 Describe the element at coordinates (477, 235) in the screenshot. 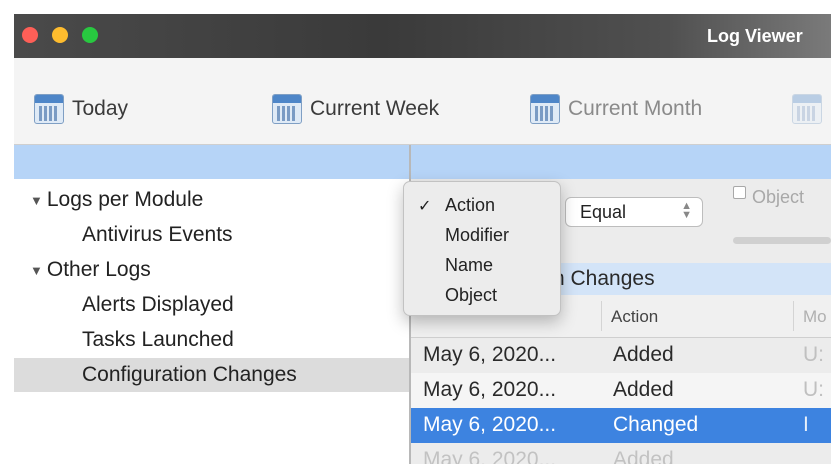

I see `menu-item-label: Modifier` at that location.